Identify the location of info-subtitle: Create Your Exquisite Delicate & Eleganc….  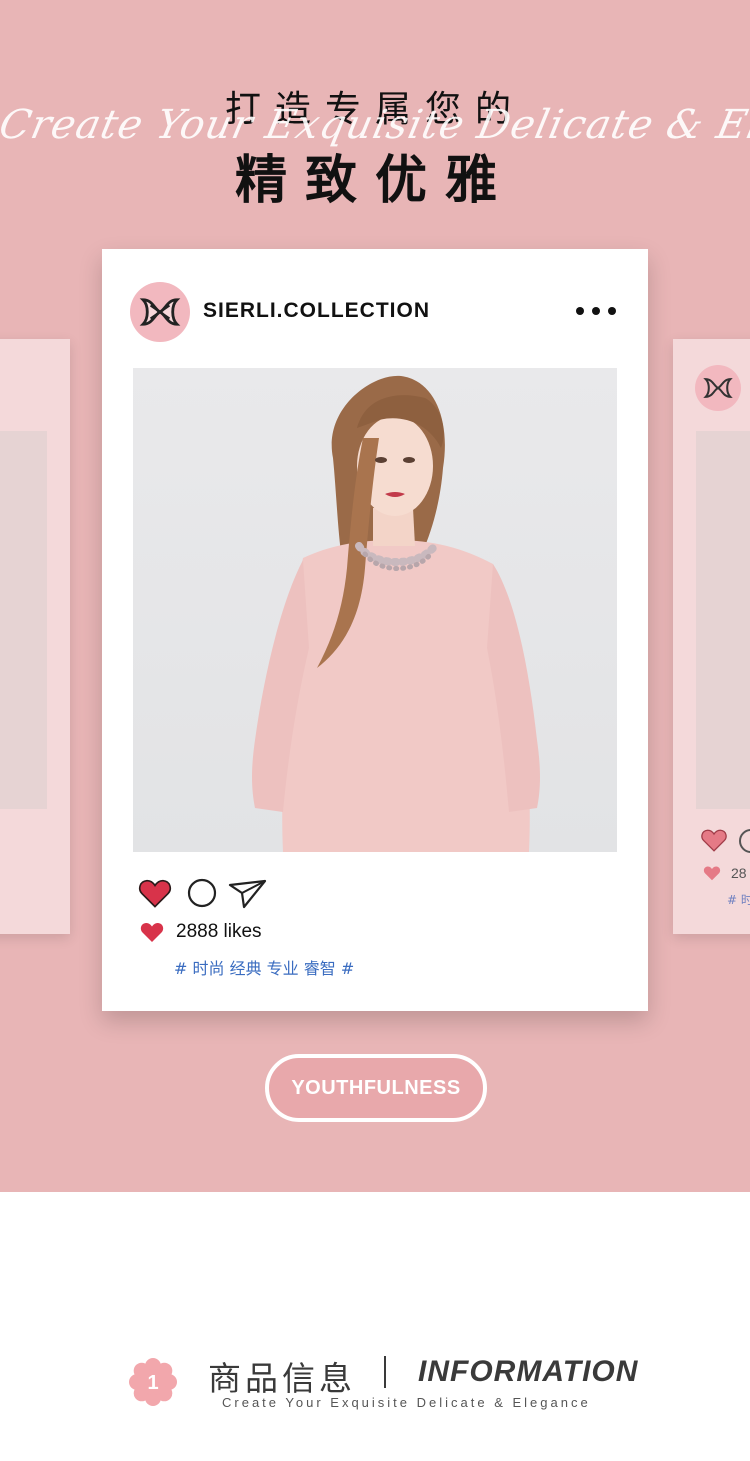
(406, 1402).